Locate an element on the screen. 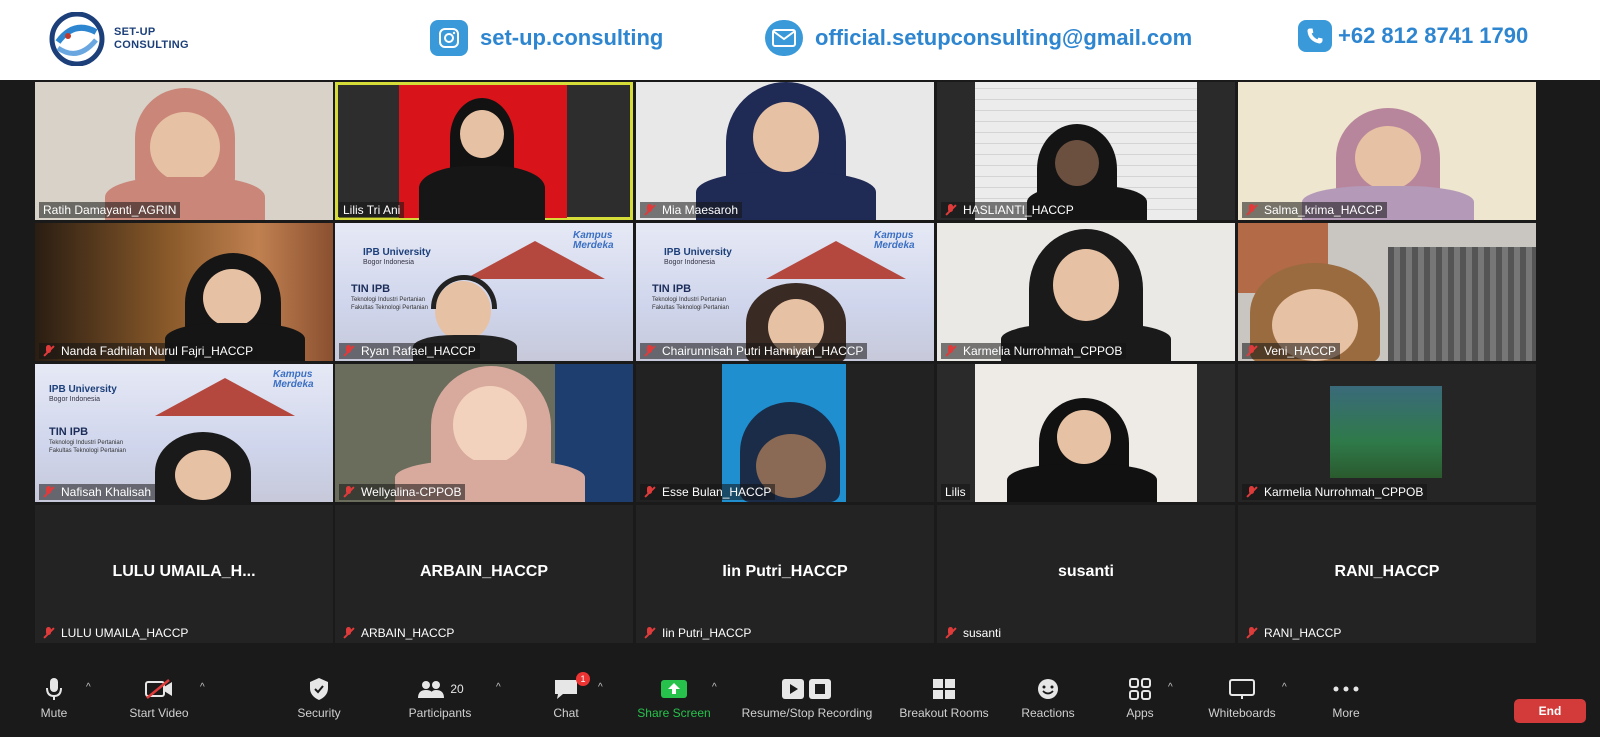  participant-name: RANI_HACCP is located at coordinates (1293, 633).